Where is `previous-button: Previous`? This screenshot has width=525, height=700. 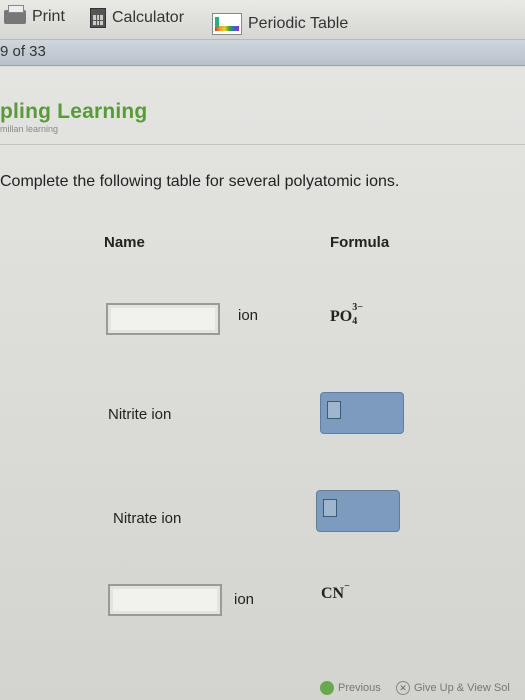
previous-button: Previous is located at coordinates (350, 688).